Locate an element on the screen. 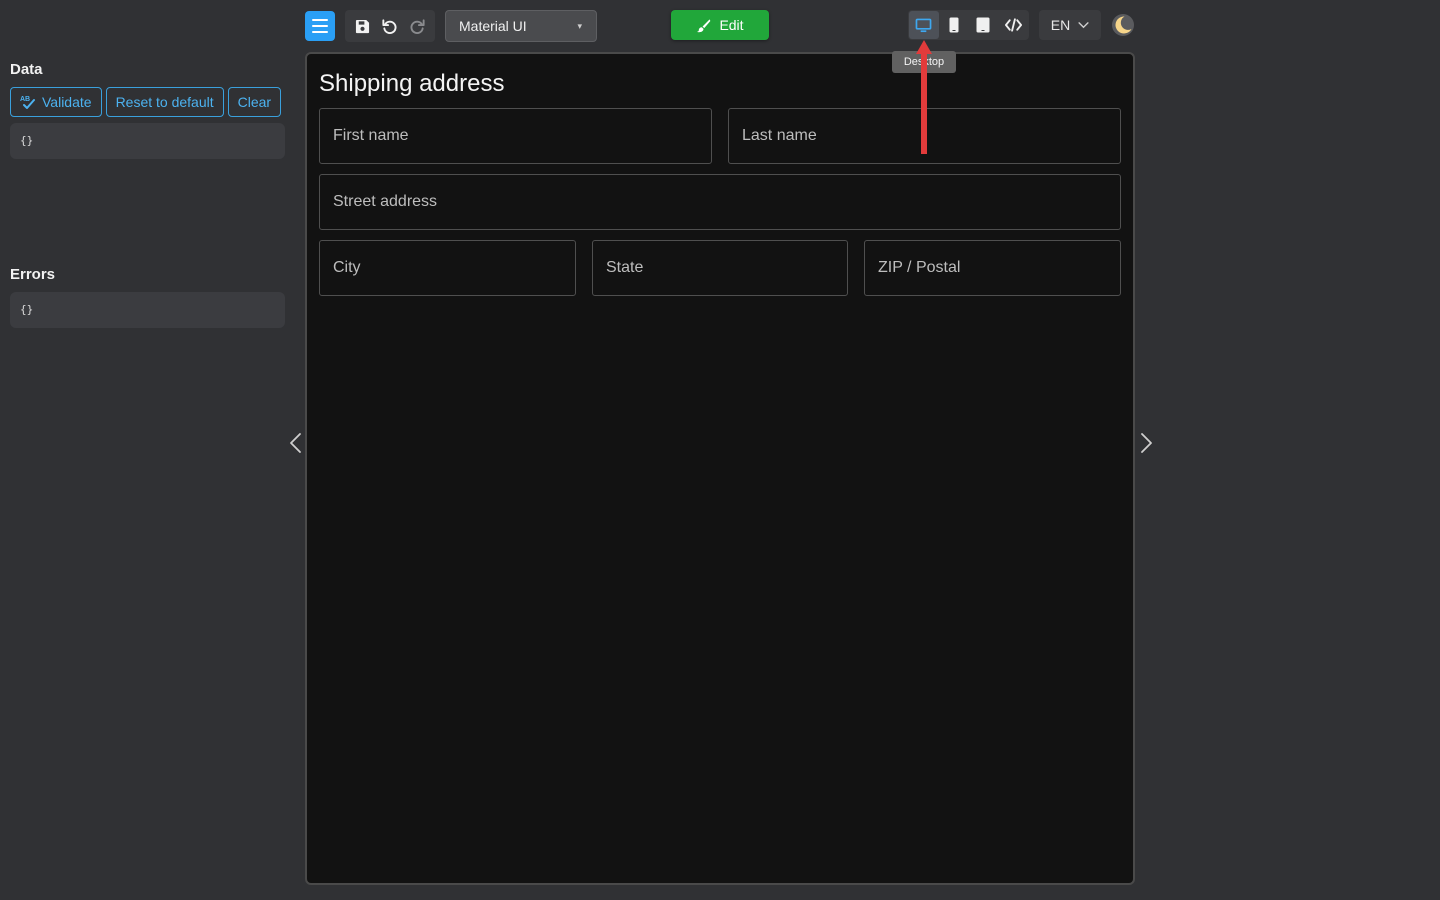 This screenshot has height=900, width=1440. edit-button-label: Edit is located at coordinates (731, 25).